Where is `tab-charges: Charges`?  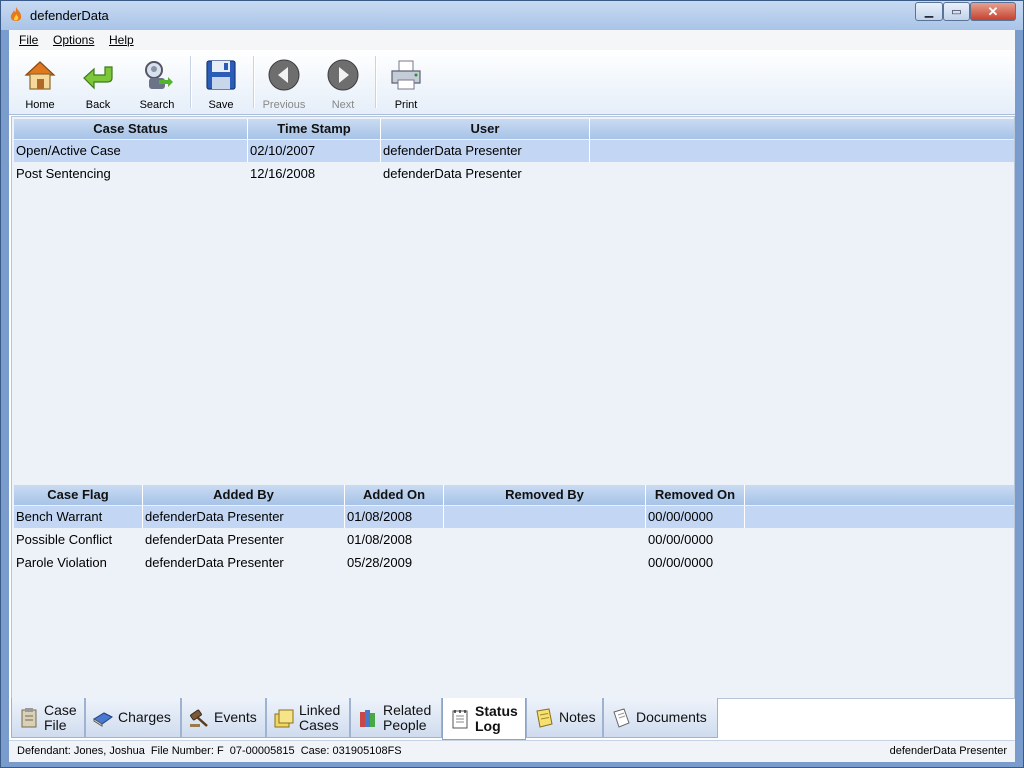 tab-charges: Charges is located at coordinates (133, 718).